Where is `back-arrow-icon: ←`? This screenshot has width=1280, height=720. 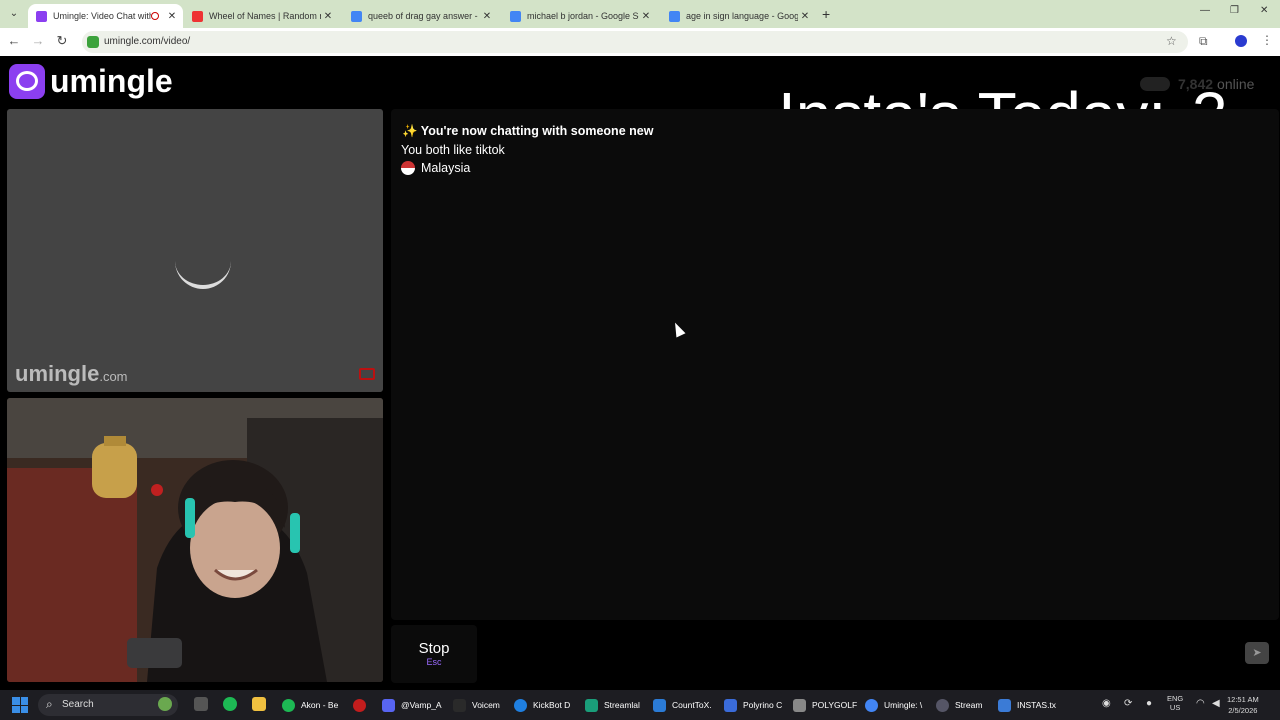
back-arrow-icon: ← is located at coordinates (14, 40).